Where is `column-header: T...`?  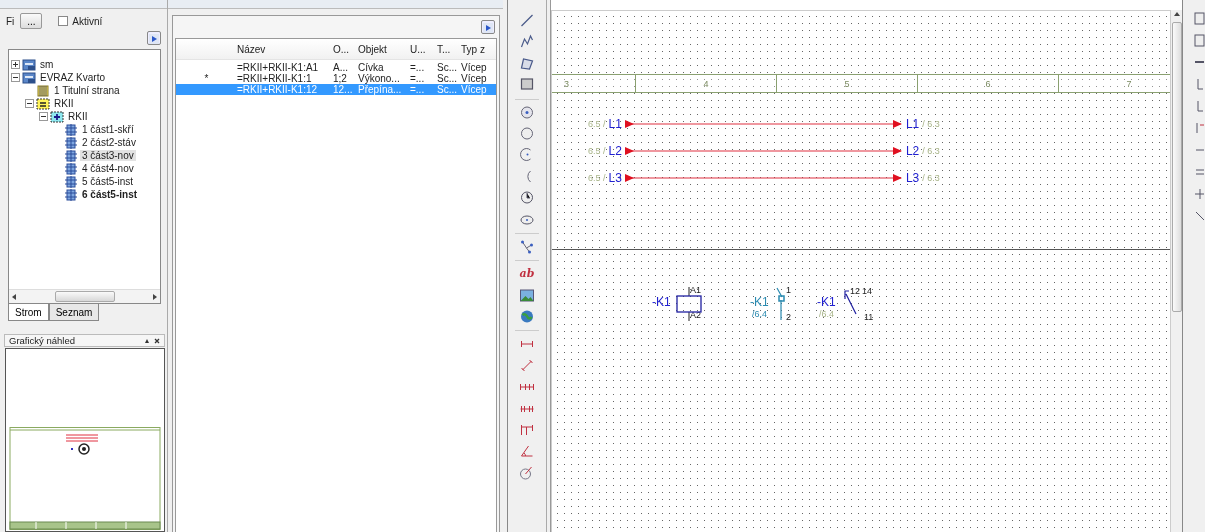 column-header: T... is located at coordinates (446, 49).